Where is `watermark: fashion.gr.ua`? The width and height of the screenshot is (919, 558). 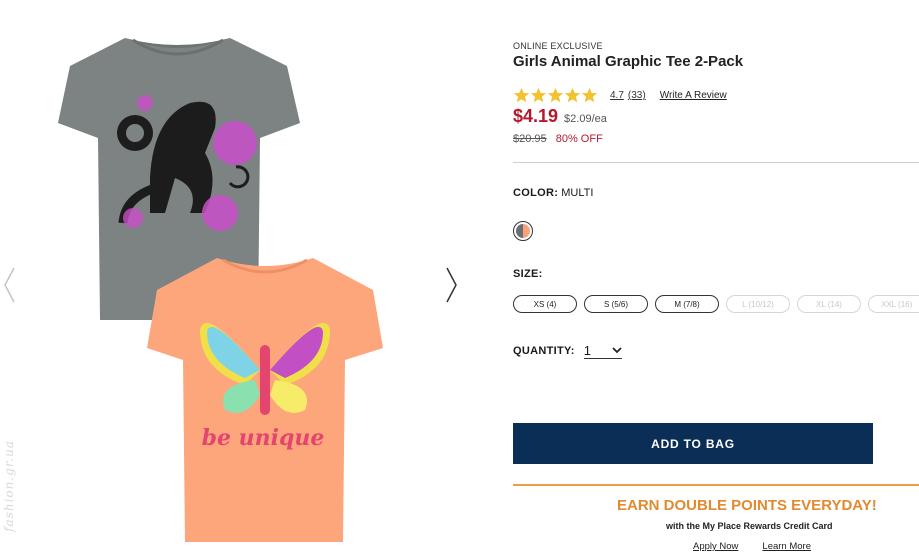
watermark: fashion.gr.ua is located at coordinates (9, 486).